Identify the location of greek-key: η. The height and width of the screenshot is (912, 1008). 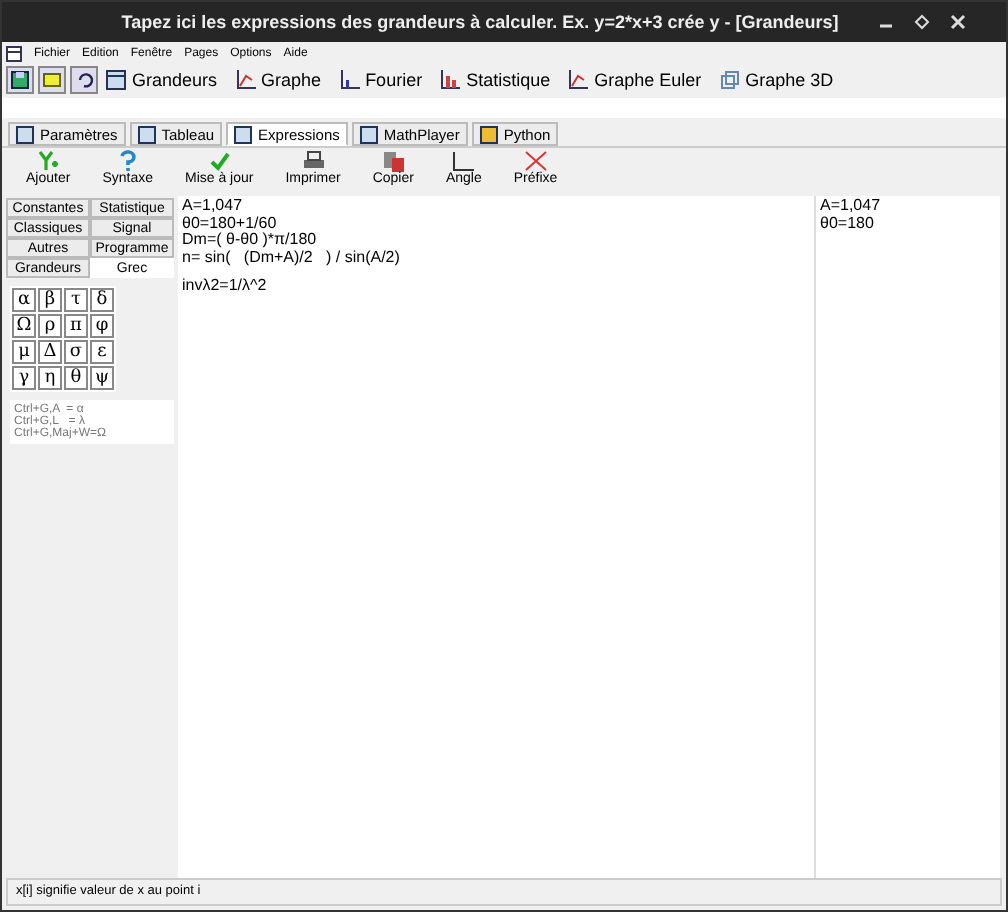
(50, 378).